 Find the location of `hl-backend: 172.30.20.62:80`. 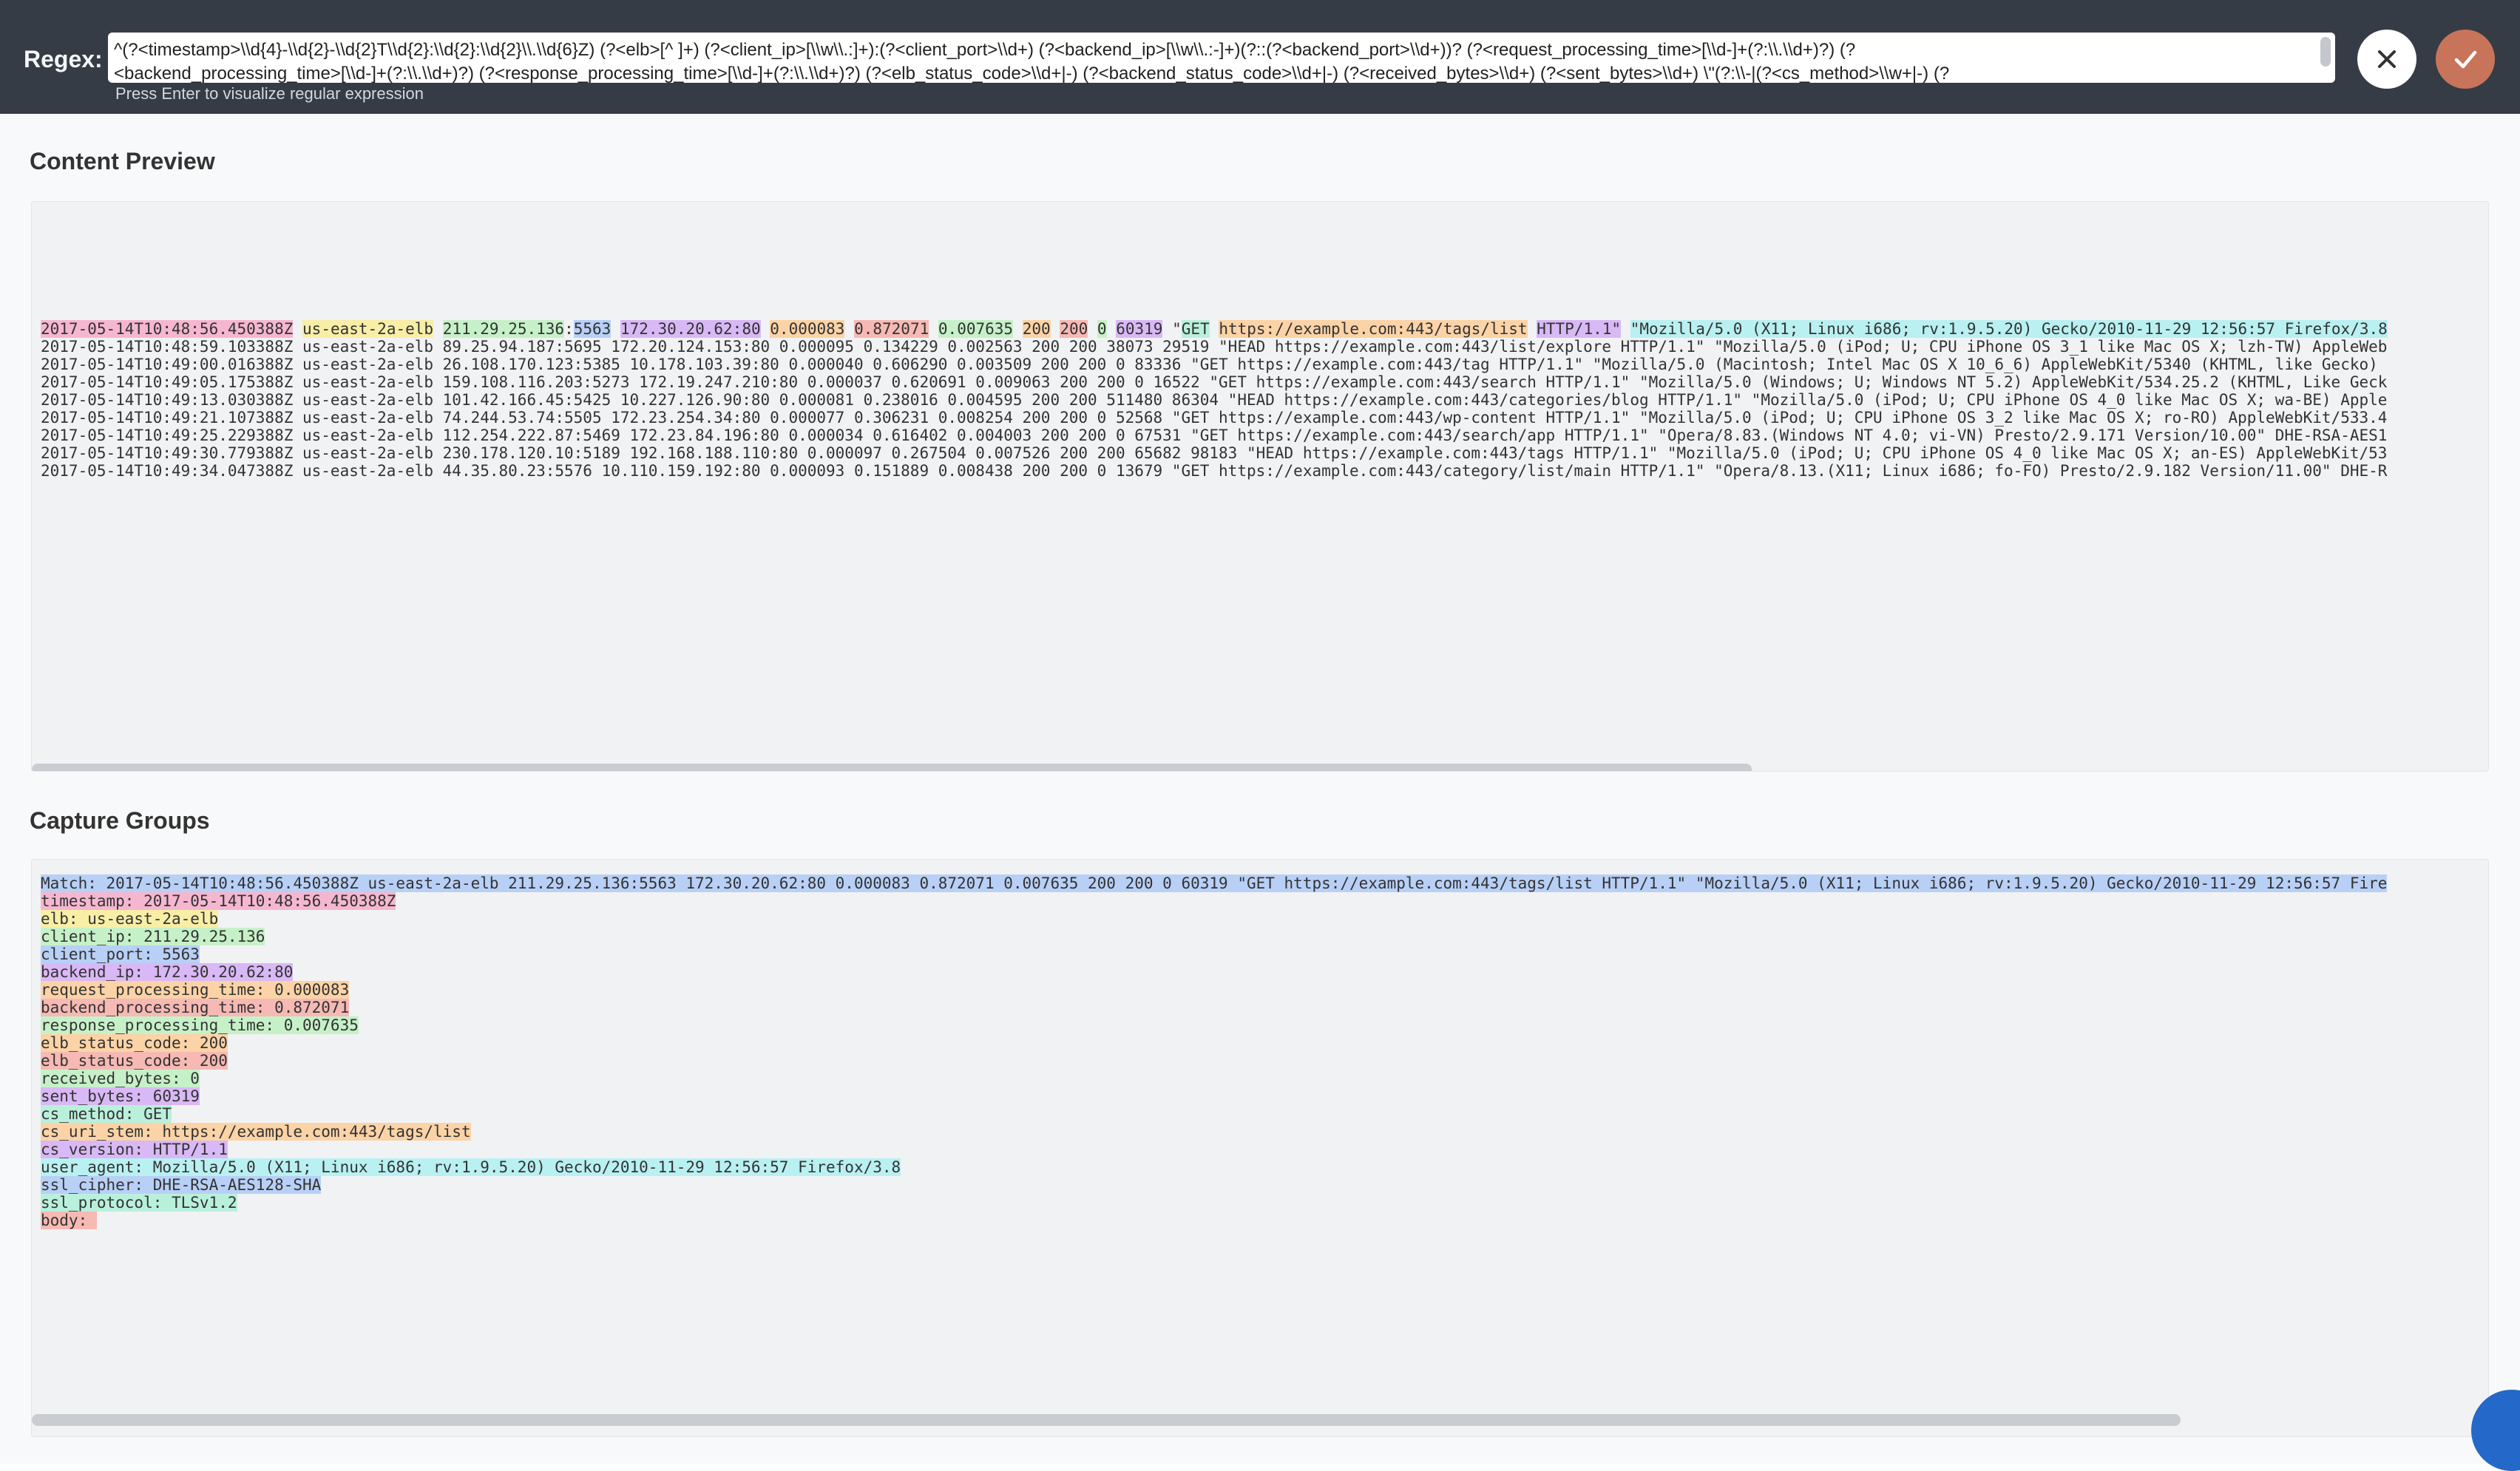

hl-backend: 172.30.20.62:80 is located at coordinates (690, 329).